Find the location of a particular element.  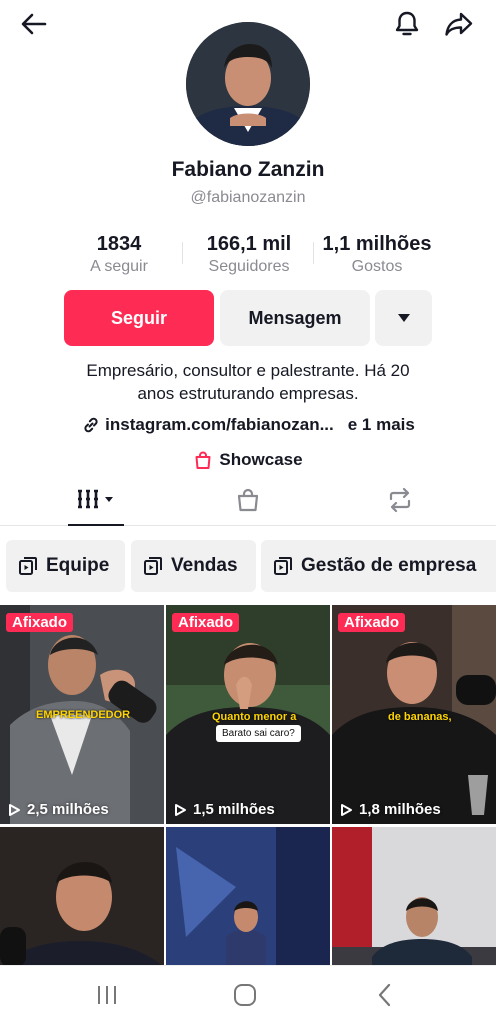

profile-name: Fabiano Zanzin is located at coordinates (248, 169).